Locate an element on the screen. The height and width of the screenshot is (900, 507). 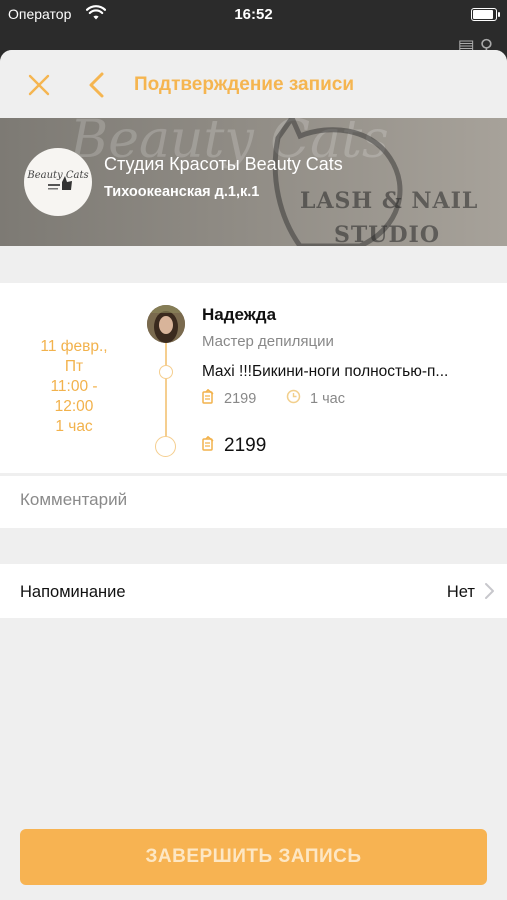
logo-lettering: Beauty Cats is located at coordinates (57, 175).